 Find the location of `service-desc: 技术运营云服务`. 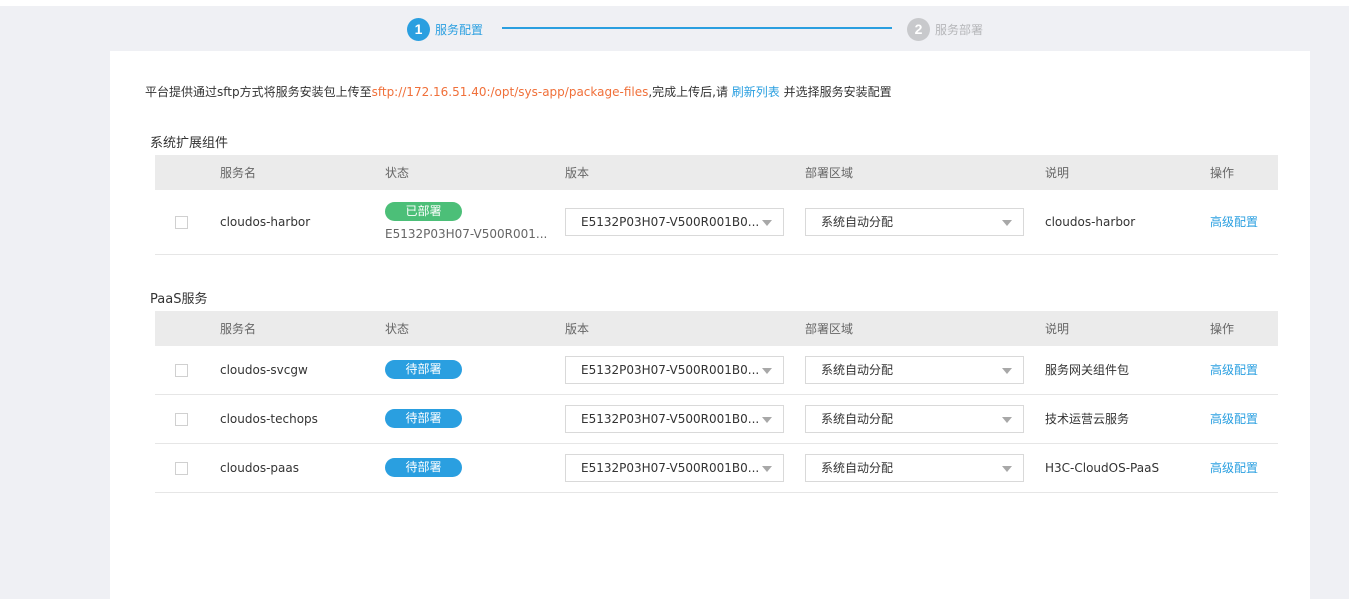

service-desc: 技术运营云服务 is located at coordinates (1127, 419).